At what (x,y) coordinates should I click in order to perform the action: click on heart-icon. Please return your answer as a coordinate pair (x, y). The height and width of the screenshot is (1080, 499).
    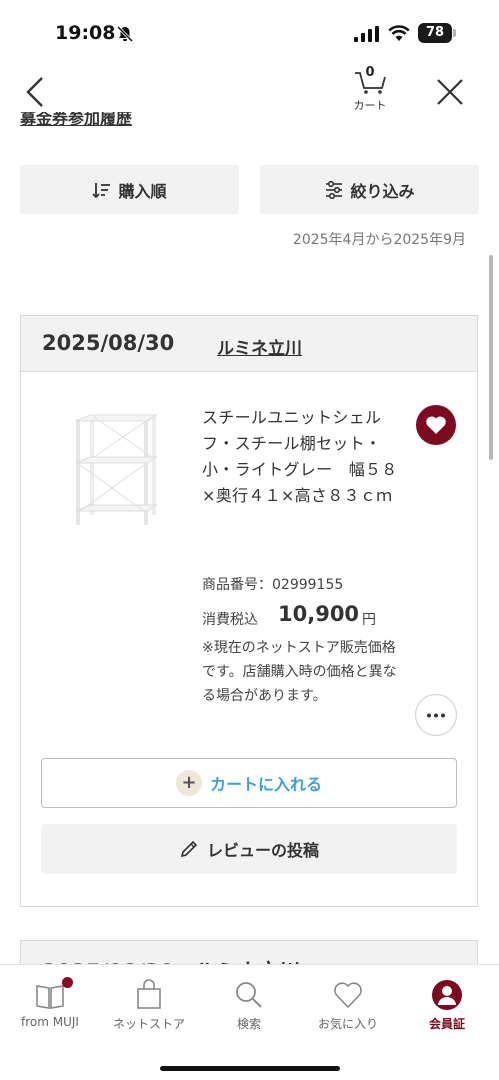
    Looking at the image, I should click on (348, 995).